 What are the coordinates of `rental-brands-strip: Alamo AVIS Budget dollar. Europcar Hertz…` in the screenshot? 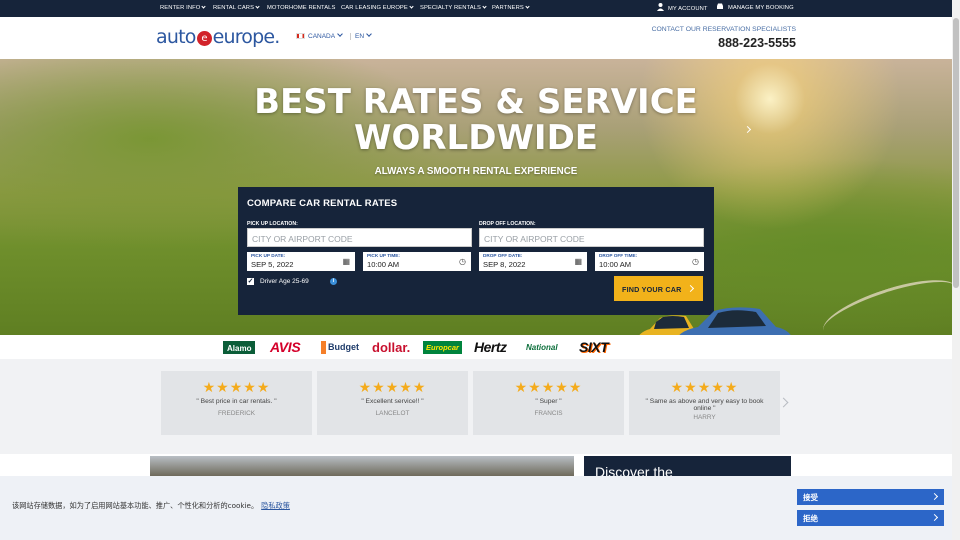 It's located at (476, 347).